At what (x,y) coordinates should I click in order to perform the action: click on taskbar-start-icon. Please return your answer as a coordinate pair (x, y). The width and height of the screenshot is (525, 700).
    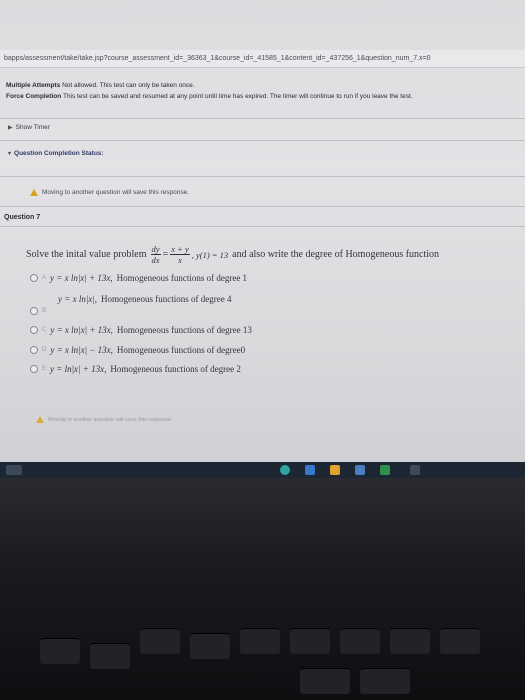
    Looking at the image, I should click on (14, 470).